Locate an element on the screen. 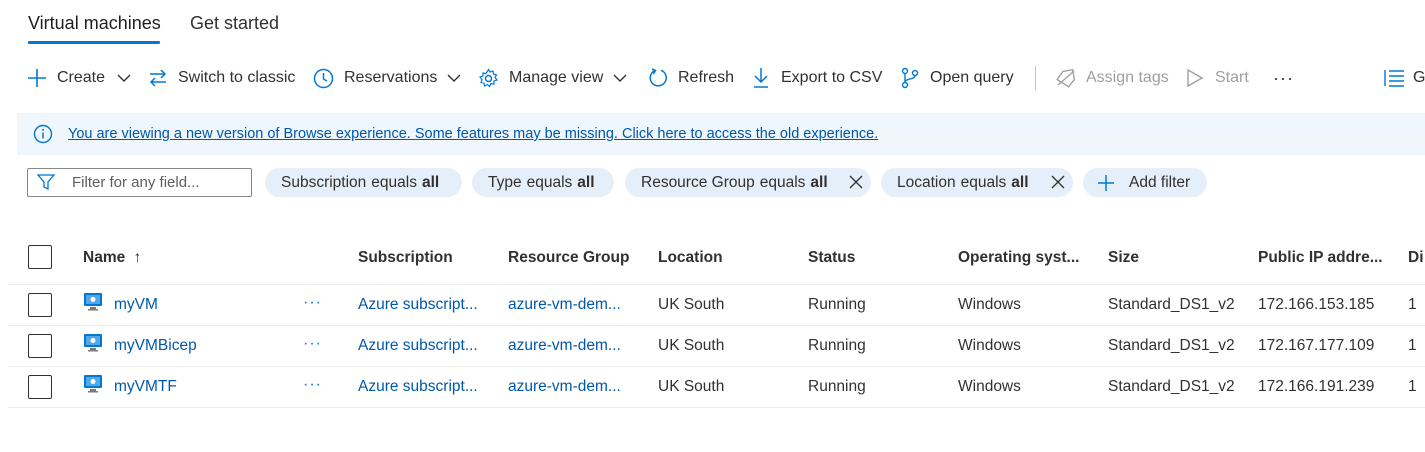  info-icon is located at coordinates (43, 134).